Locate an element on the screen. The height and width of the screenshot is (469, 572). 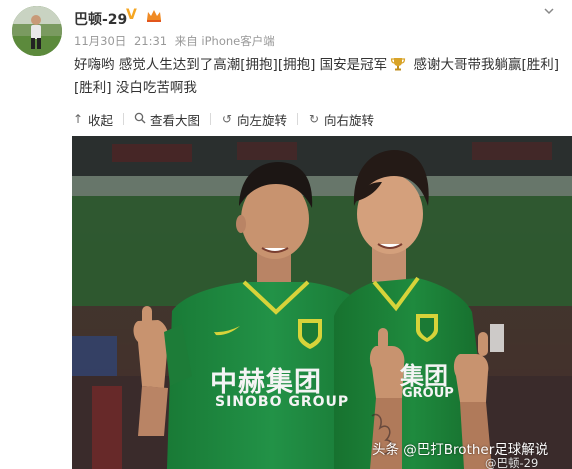
chevron-down-icon is located at coordinates (549, 13).